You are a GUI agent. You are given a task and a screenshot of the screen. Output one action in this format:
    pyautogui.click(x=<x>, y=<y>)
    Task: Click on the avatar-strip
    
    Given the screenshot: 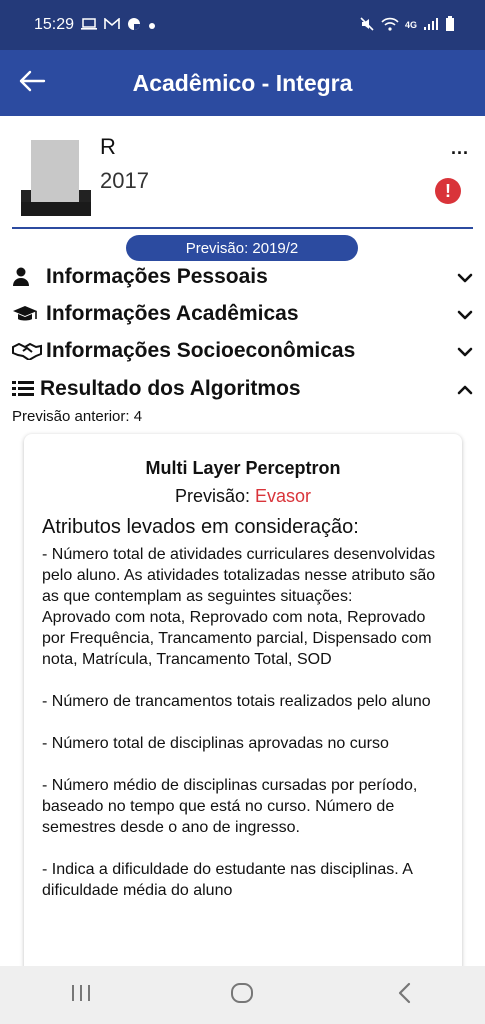 What is the action you would take?
    pyautogui.click(x=56, y=209)
    